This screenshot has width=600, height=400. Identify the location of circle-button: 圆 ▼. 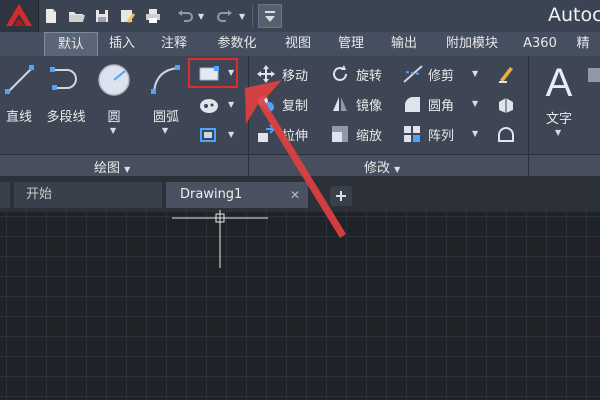
(114, 105).